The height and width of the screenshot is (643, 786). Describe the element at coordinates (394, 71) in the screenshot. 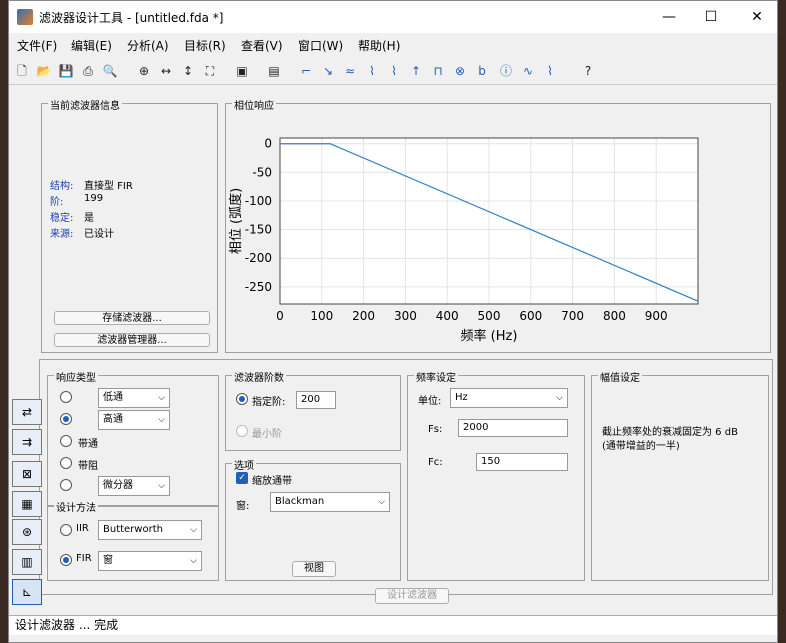

I see `phase-delay-icon: ⌇` at that location.